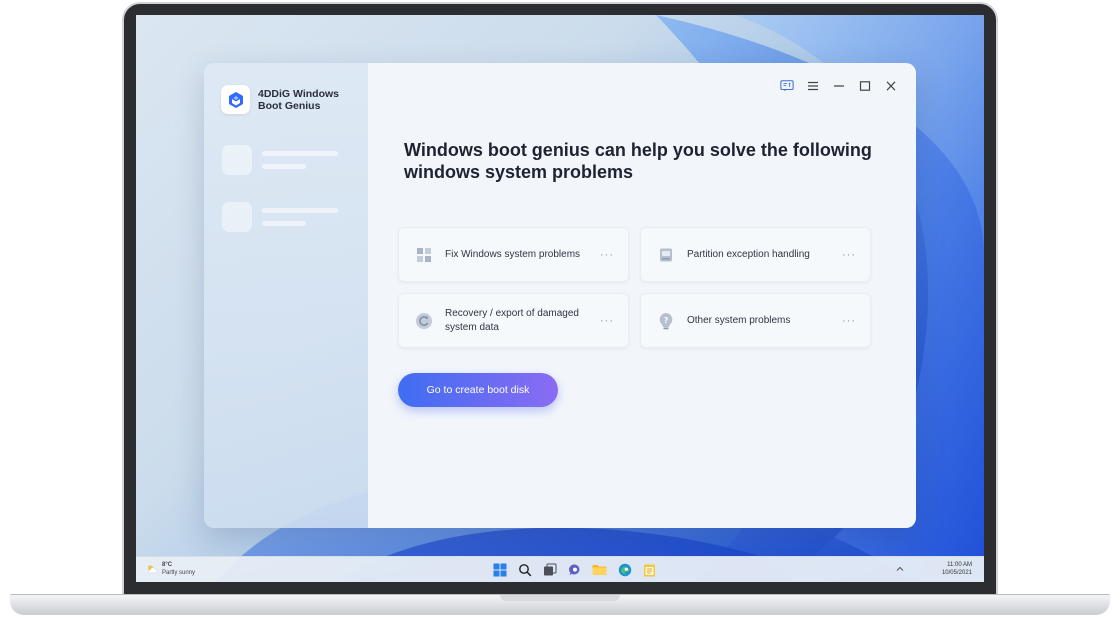 The image size is (1120, 625). I want to click on data-recovery-icon, so click(424, 321).